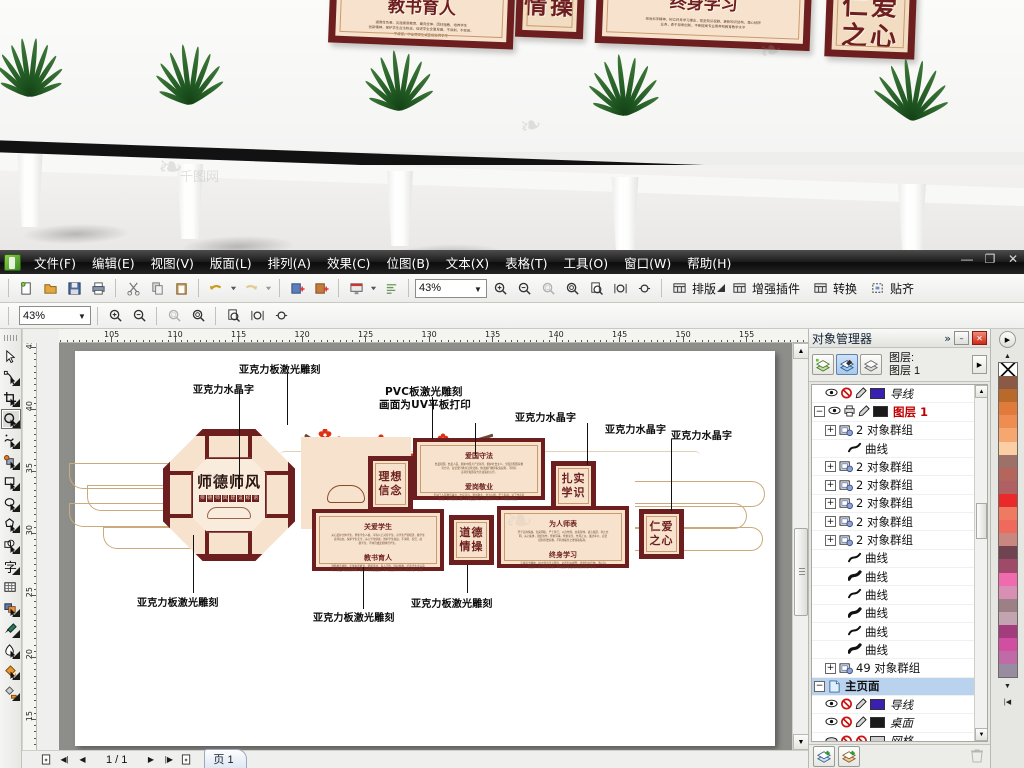  Describe the element at coordinates (11, 440) in the screenshot. I see `freehand-tool` at that location.